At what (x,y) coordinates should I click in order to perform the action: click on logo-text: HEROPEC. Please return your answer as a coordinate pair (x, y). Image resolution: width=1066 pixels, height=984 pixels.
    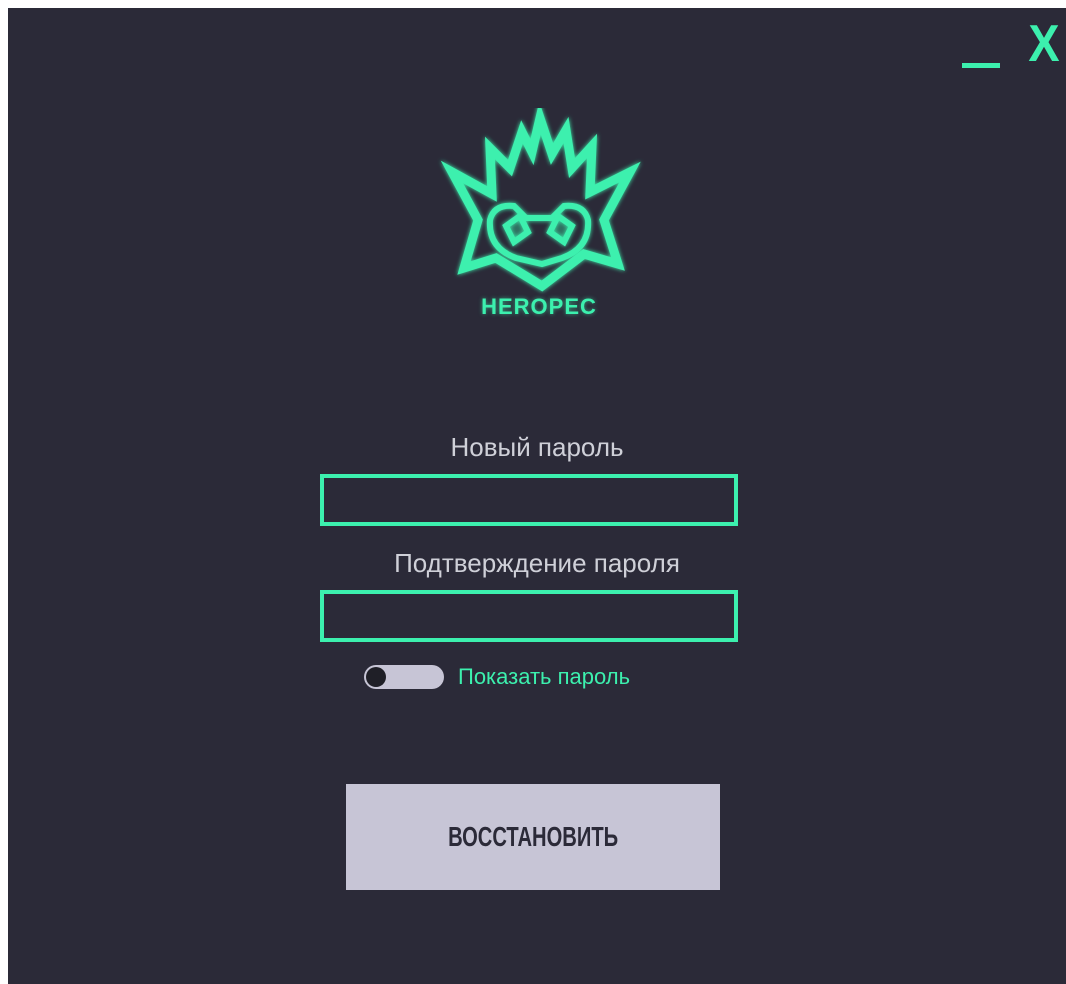
    Looking at the image, I should click on (539, 306).